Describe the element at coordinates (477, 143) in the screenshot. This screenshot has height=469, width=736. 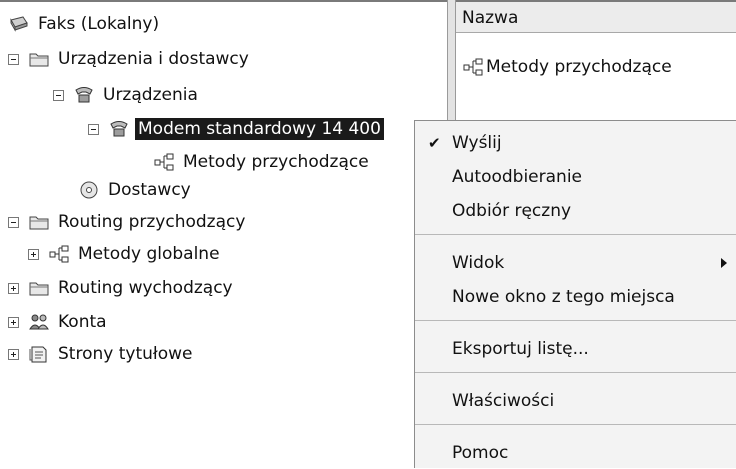
I see `menu-item-label: Wyślij` at that location.